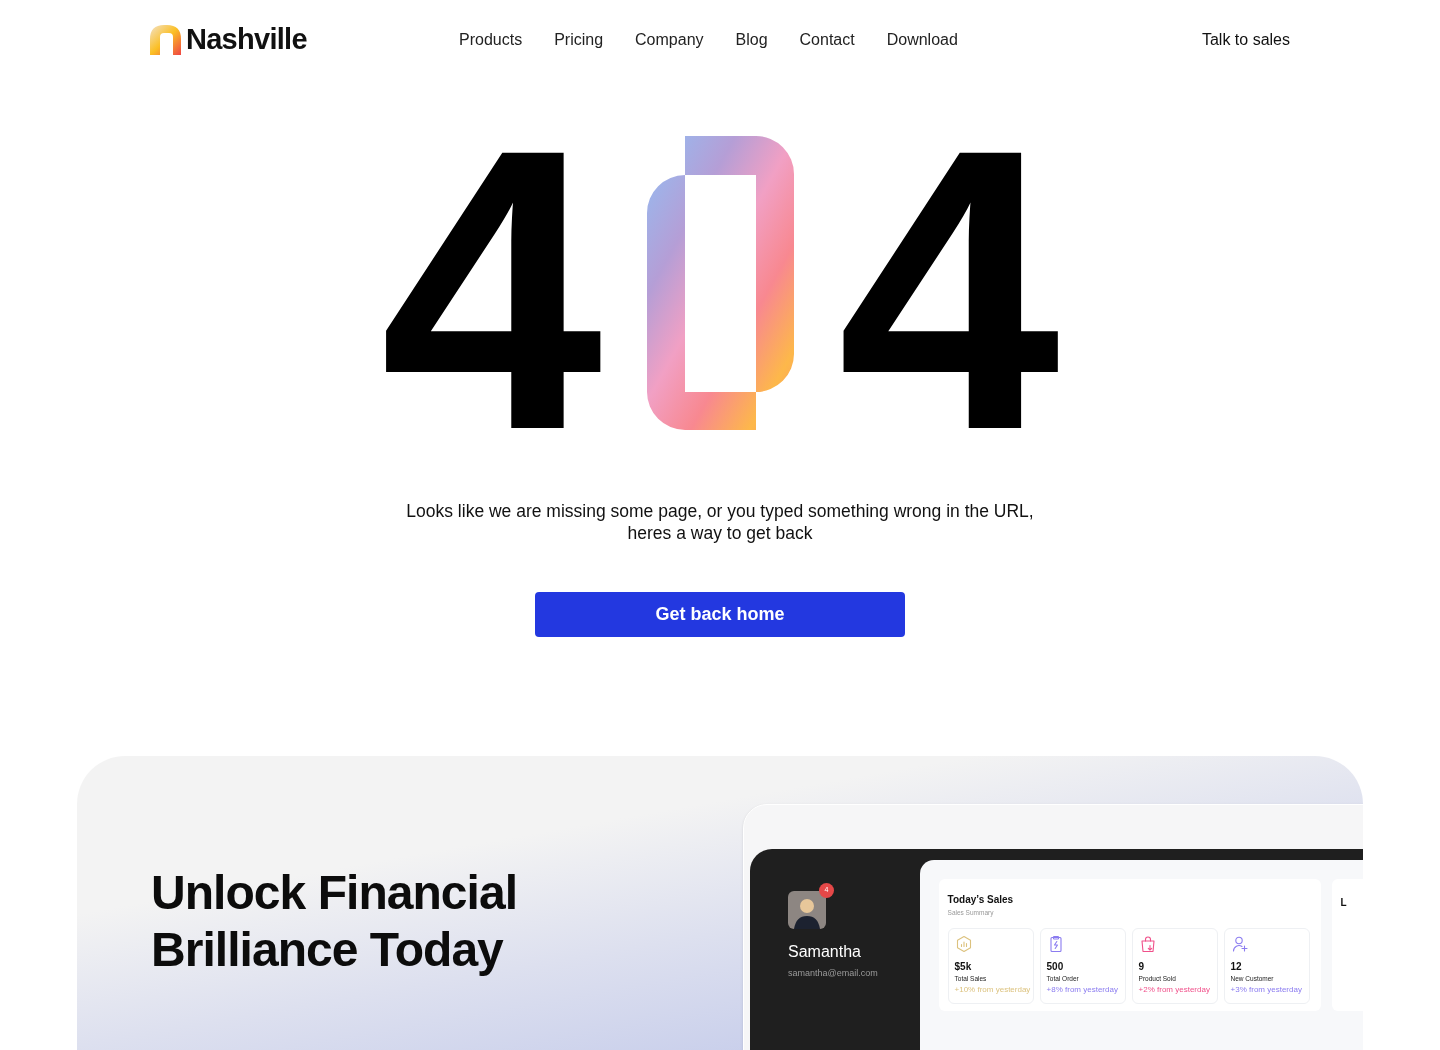 The height and width of the screenshot is (1050, 1440). Describe the element at coordinates (1082, 989) in the screenshot. I see `stat-change: +8% from yesterday` at that location.